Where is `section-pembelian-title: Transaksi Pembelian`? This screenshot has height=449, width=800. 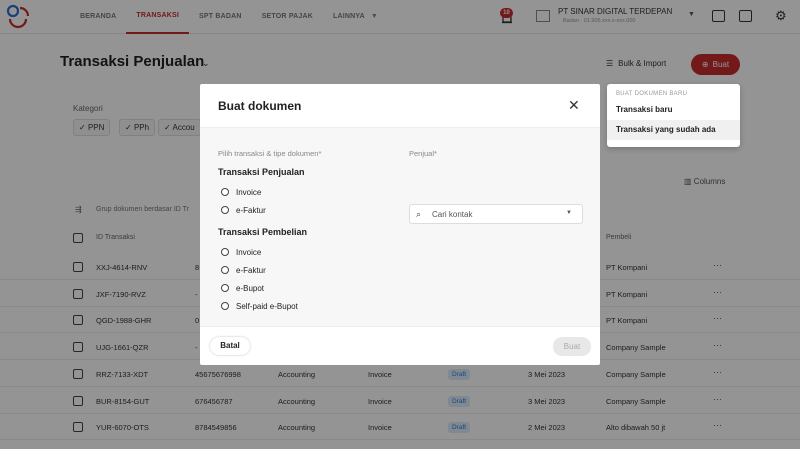
section-pembelian-title: Transaksi Pembelian is located at coordinates (263, 232).